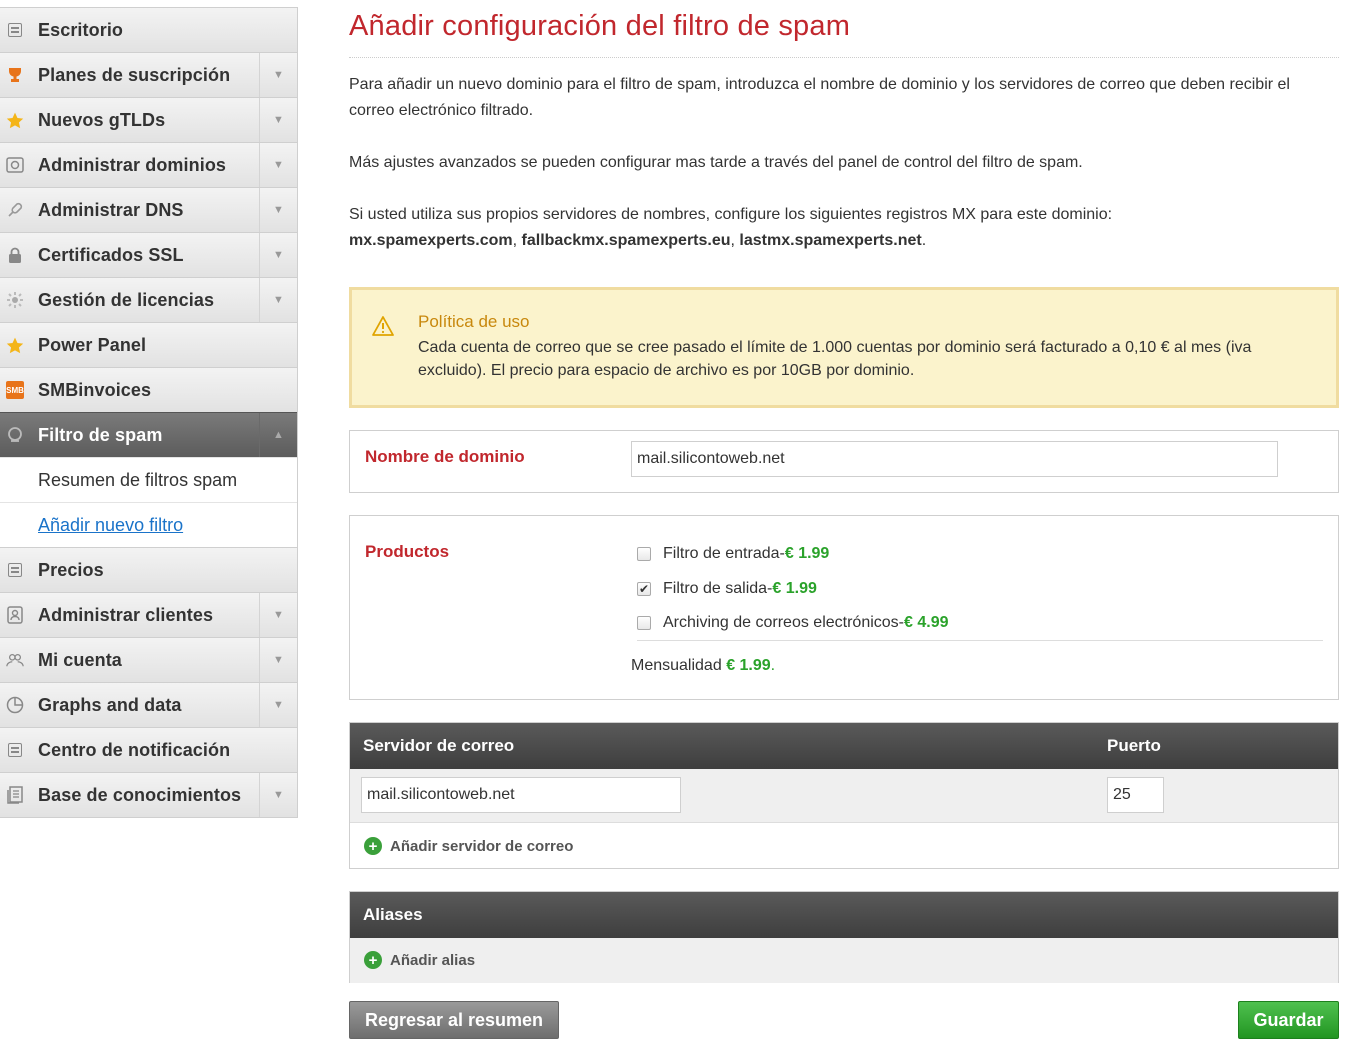 The height and width of the screenshot is (1047, 1346). Describe the element at coordinates (81, 29) in the screenshot. I see `sidebar-item-label: Escritorio` at that location.